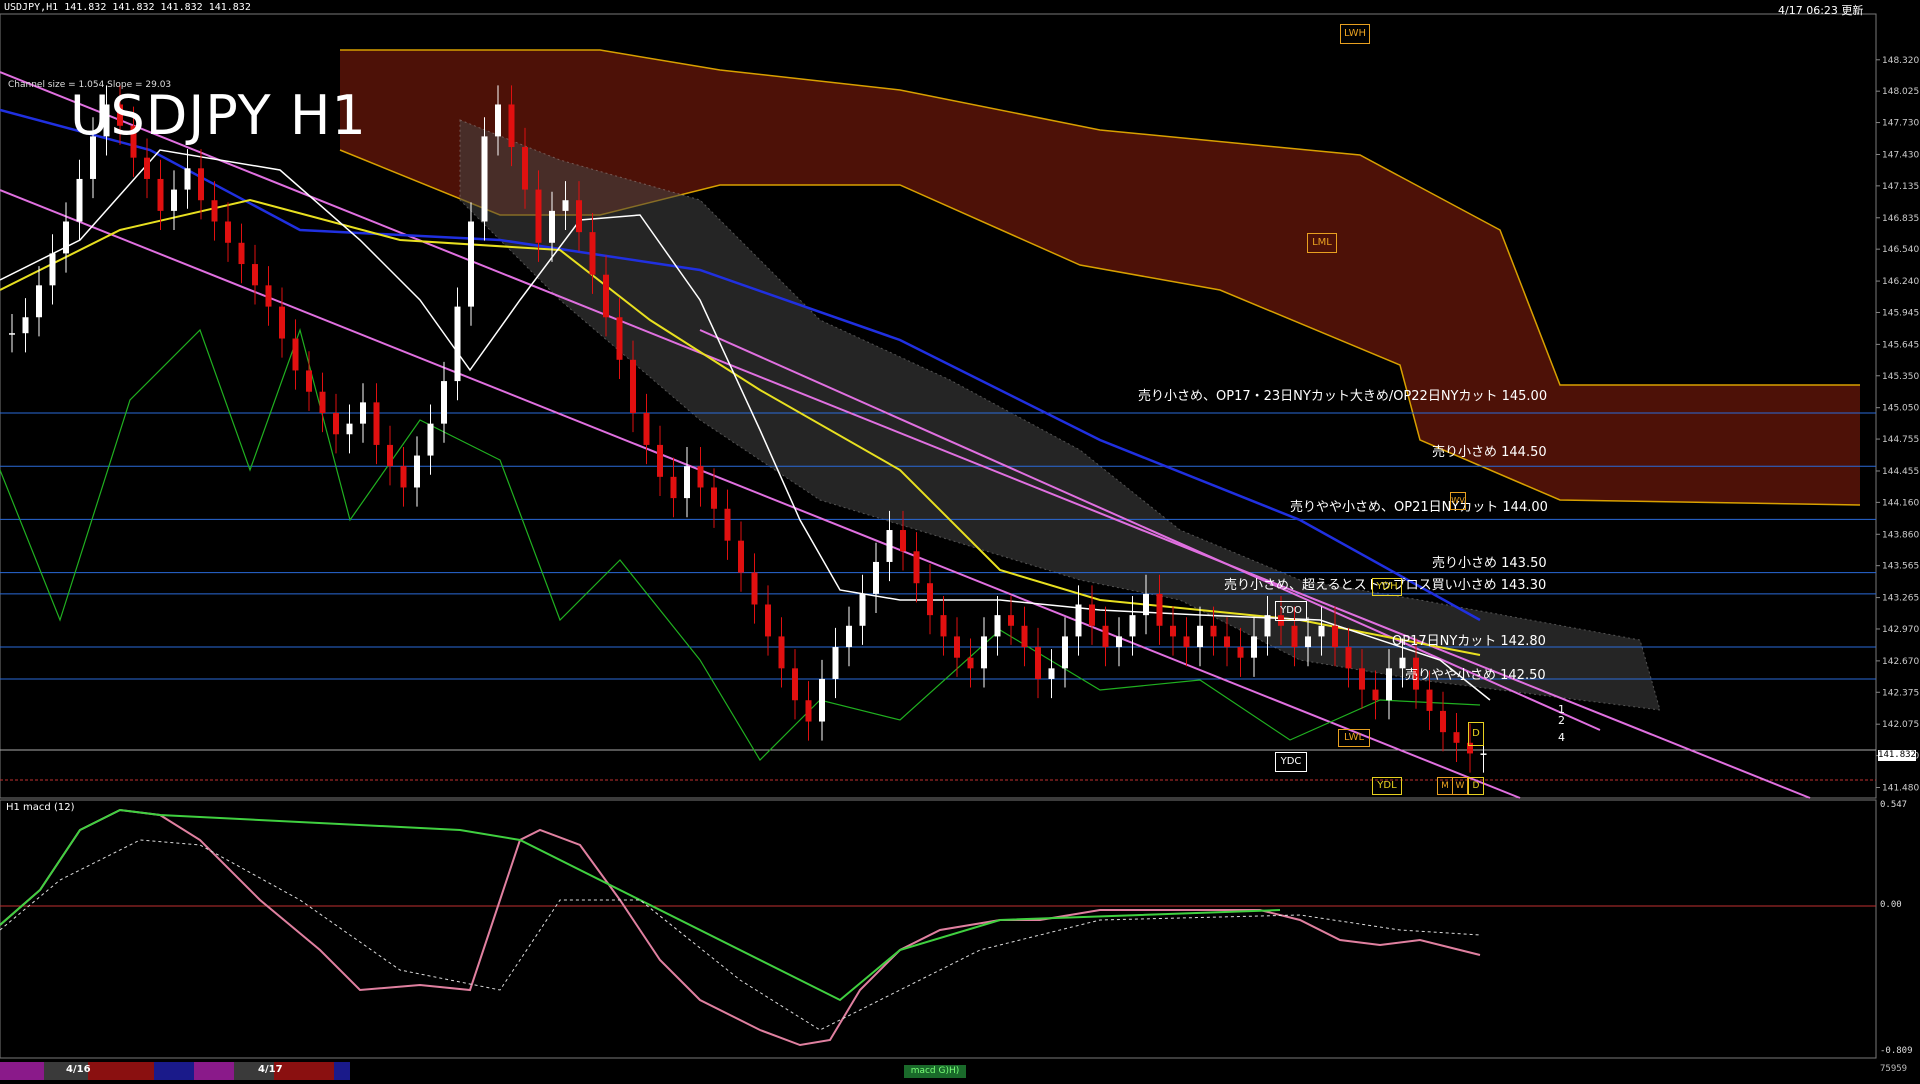  I want to click on axis-tick-label: 143.860, so click(1900, 535).